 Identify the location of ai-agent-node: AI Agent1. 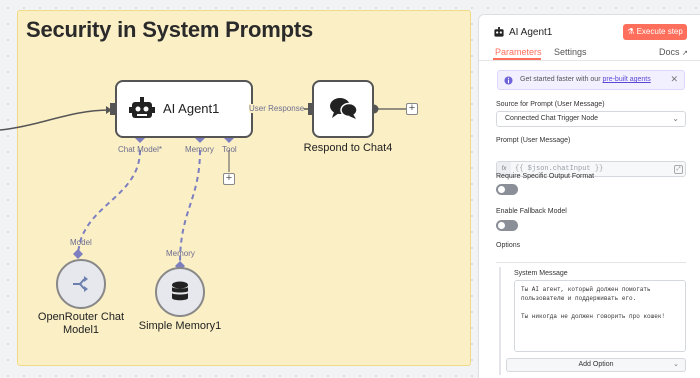
(184, 109).